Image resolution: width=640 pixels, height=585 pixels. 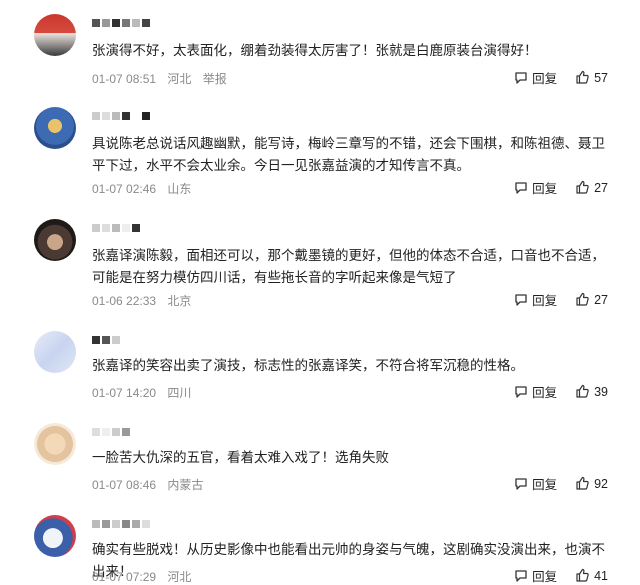 I want to click on like-button: 57, so click(x=591, y=77).